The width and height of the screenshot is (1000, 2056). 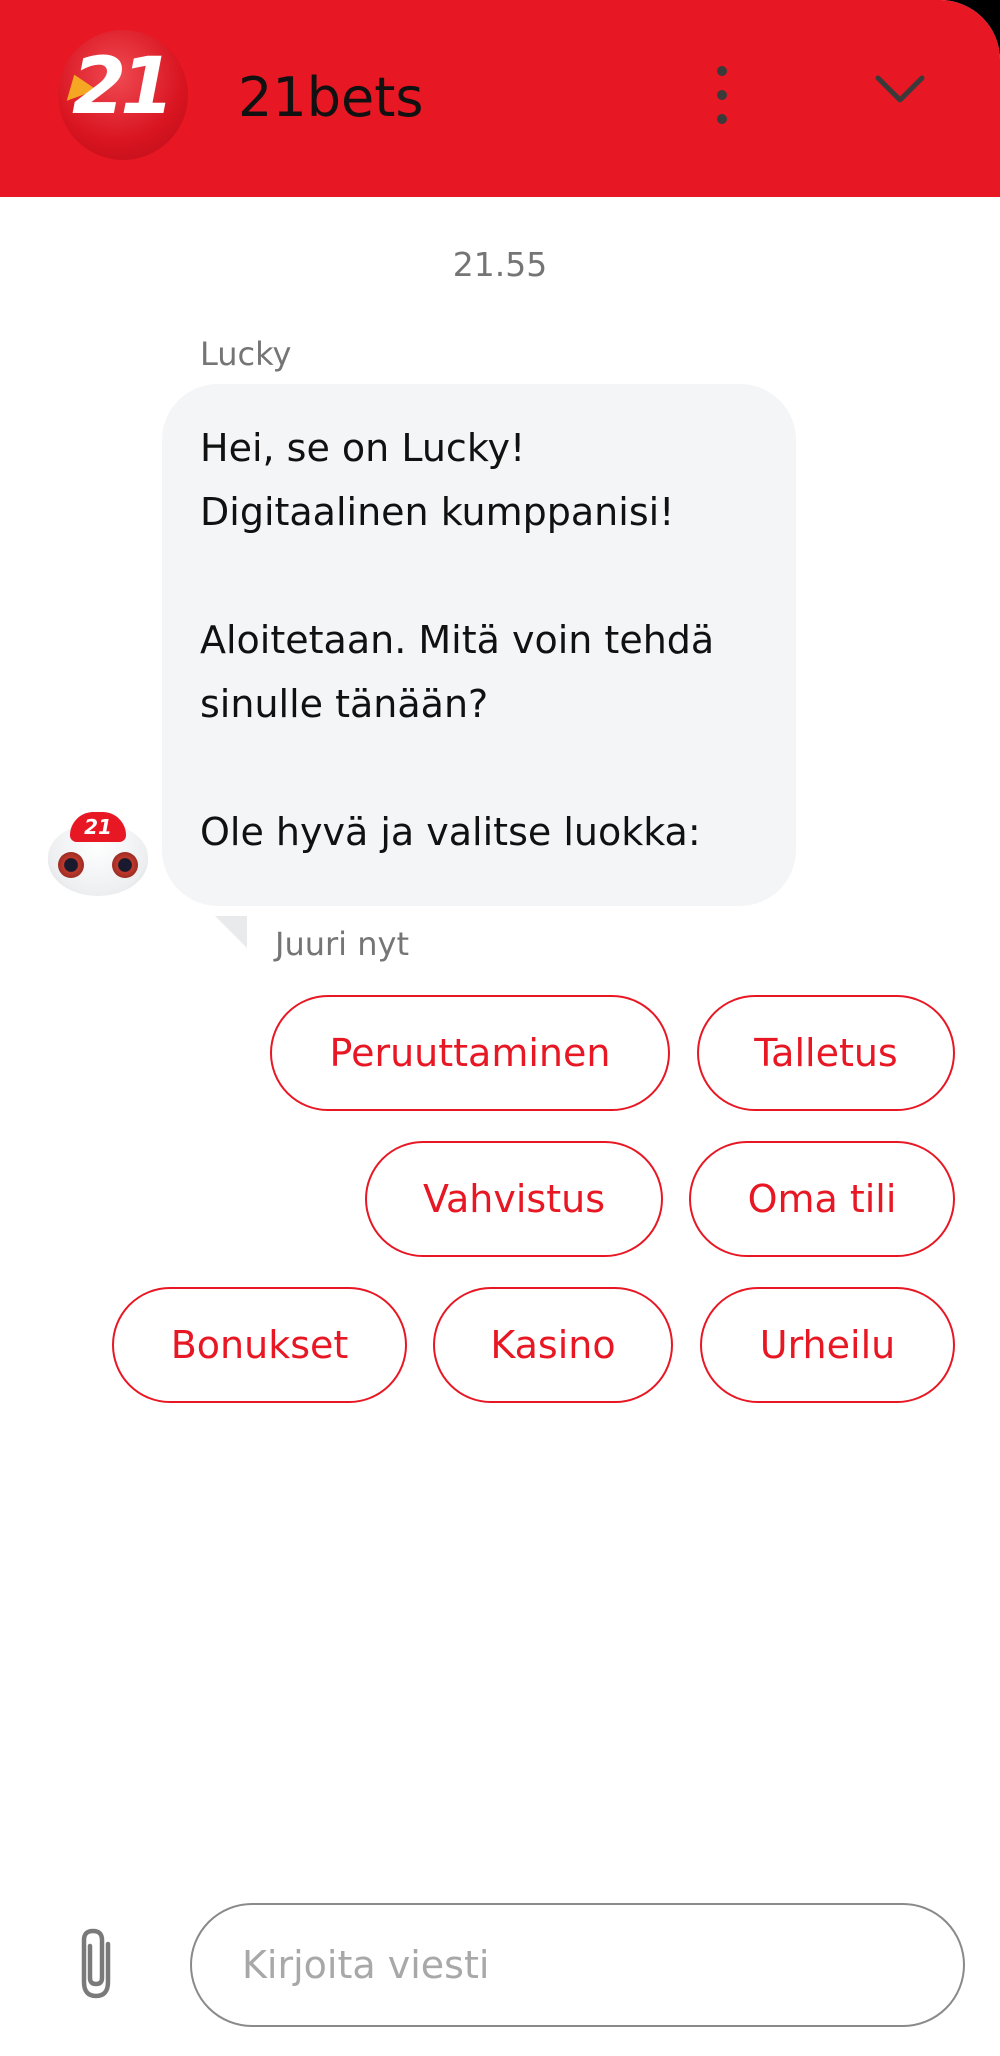 I want to click on more-vertical-icon, so click(x=722, y=71).